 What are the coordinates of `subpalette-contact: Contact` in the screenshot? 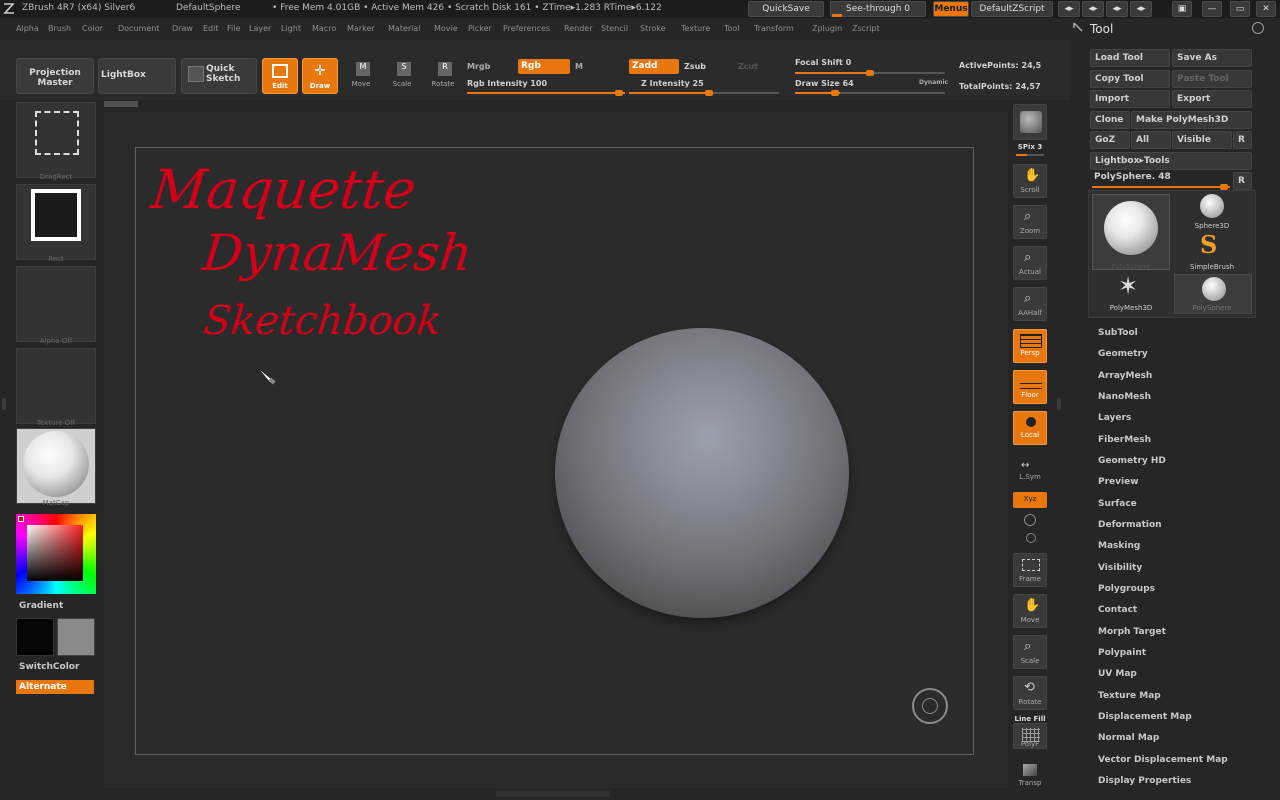 It's located at (1117, 610).